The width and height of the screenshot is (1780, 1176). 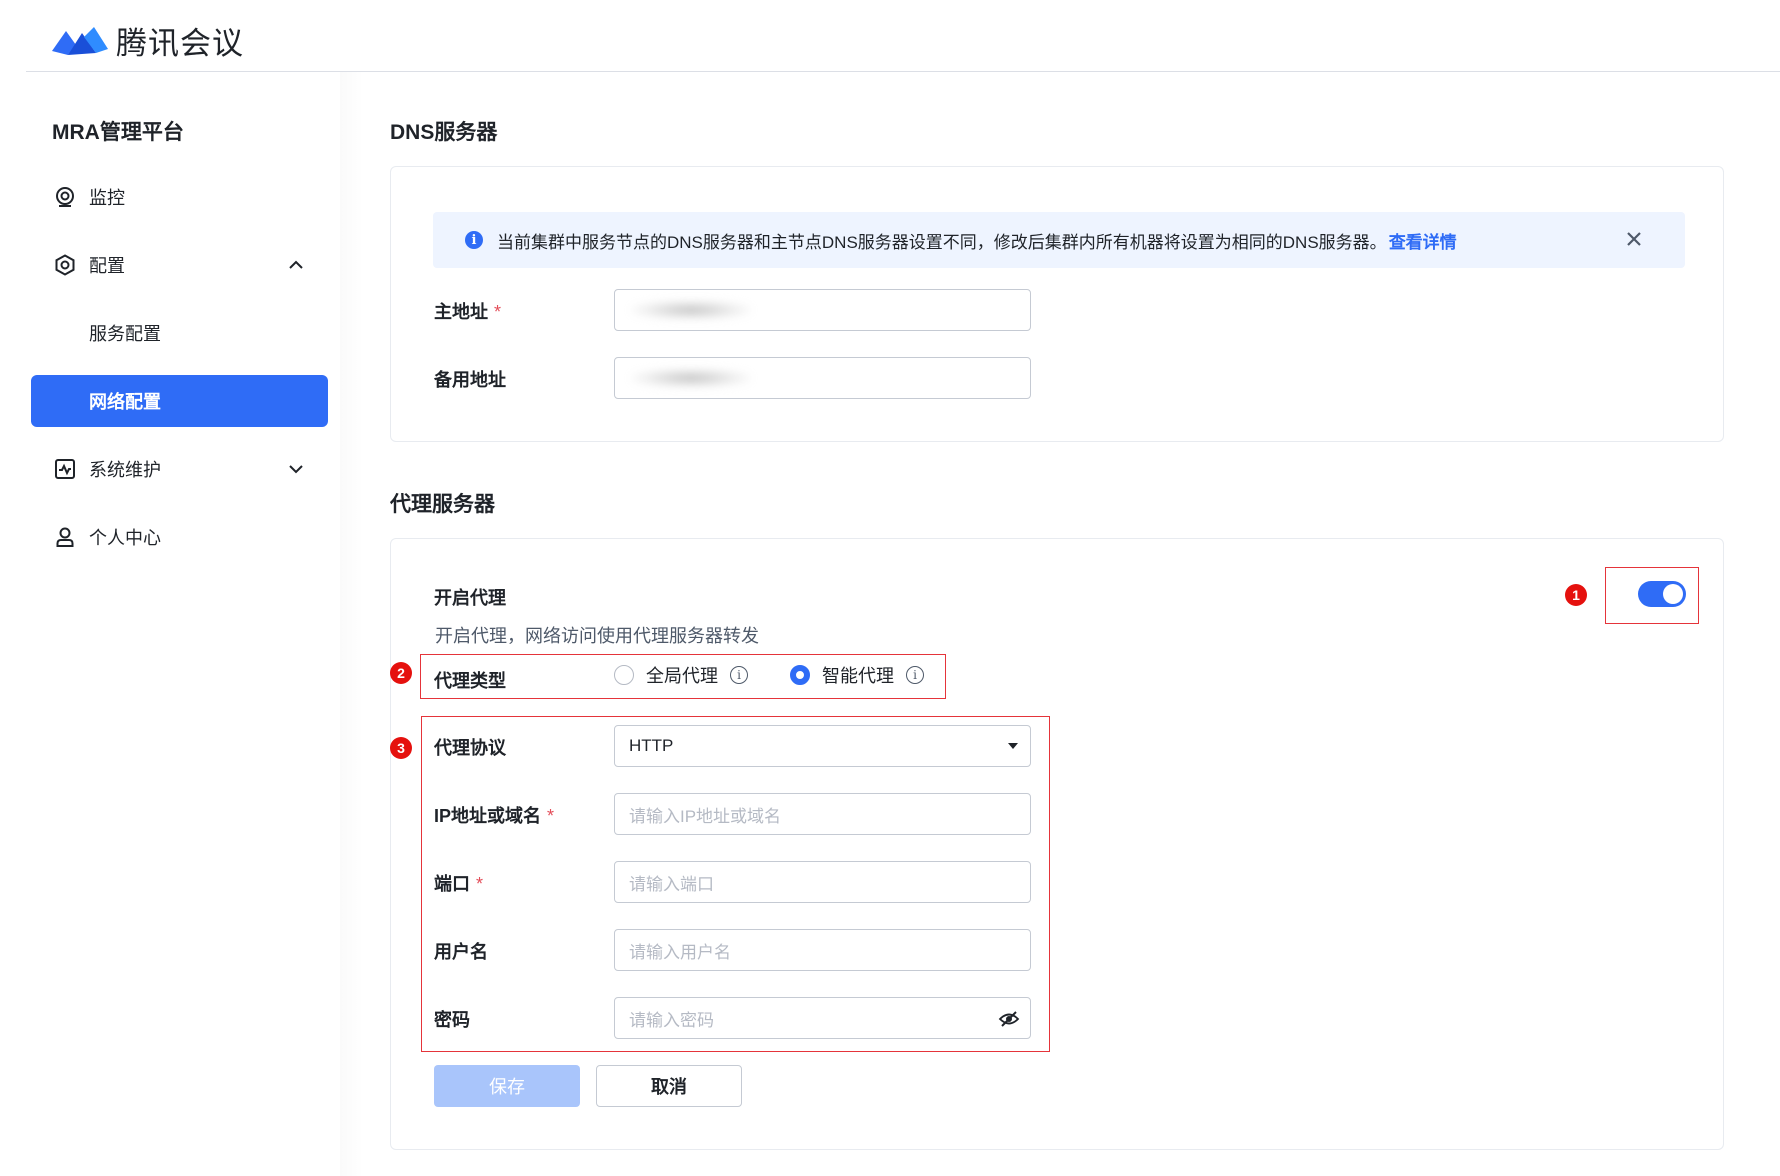 What do you see at coordinates (597, 636) in the screenshot?
I see `enable-proxy-description: 开启代理，网络访问使用代理服务器转发` at bounding box center [597, 636].